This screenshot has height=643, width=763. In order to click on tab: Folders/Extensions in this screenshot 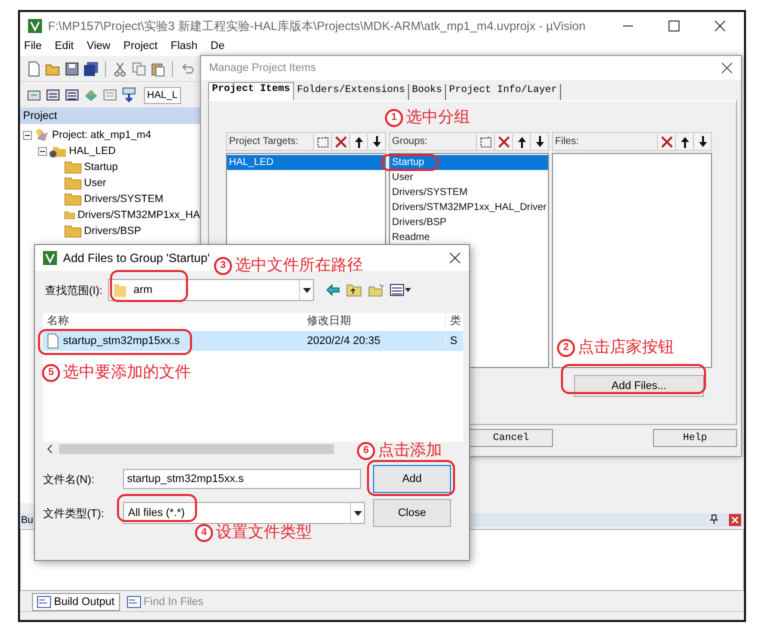, I will do `click(352, 92)`.